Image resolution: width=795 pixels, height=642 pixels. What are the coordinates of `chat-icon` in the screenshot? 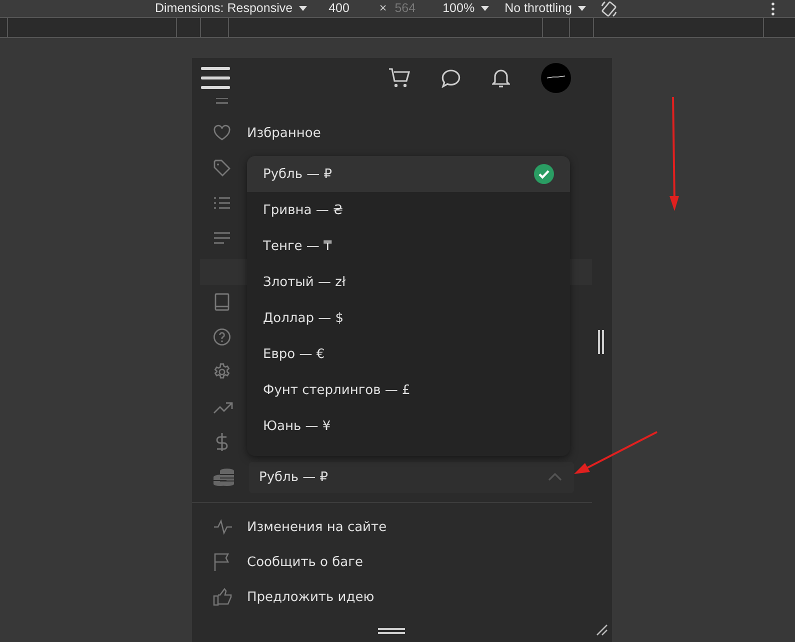 It's located at (451, 78).